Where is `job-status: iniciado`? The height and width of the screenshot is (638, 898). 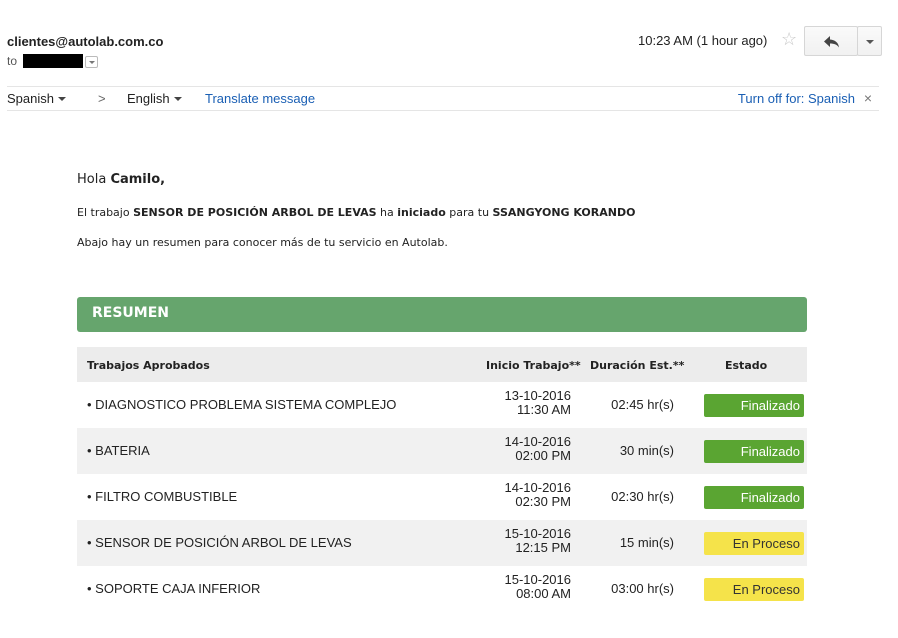 job-status: iniciado is located at coordinates (421, 212).